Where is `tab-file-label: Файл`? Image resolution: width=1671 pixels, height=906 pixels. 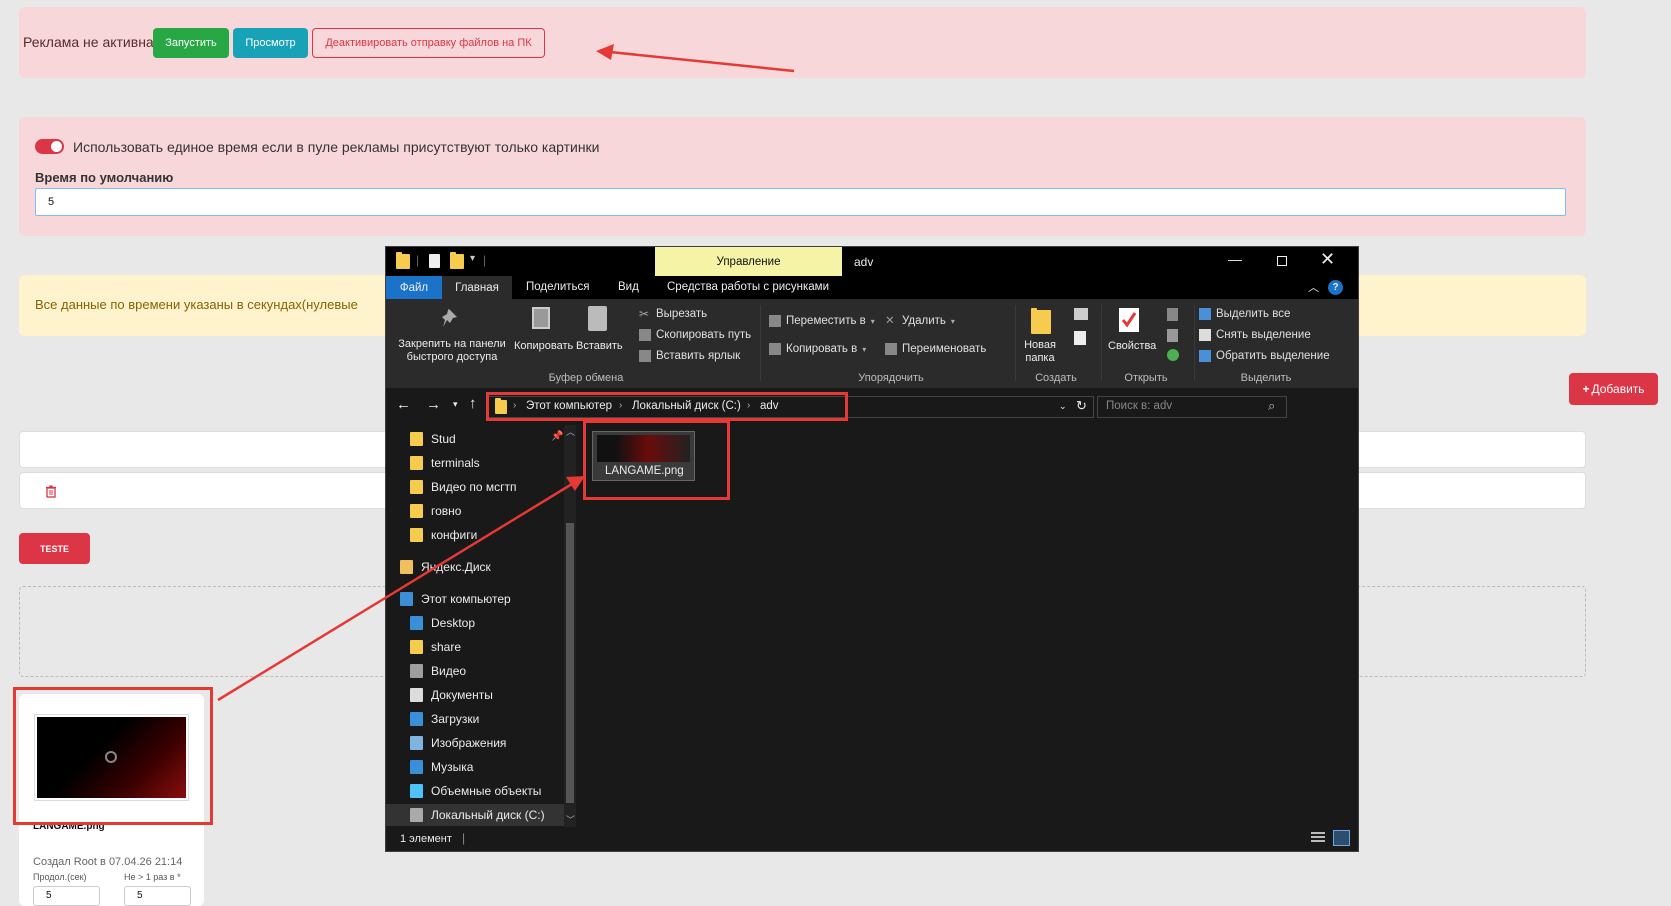
tab-file-label: Файл is located at coordinates (414, 287).